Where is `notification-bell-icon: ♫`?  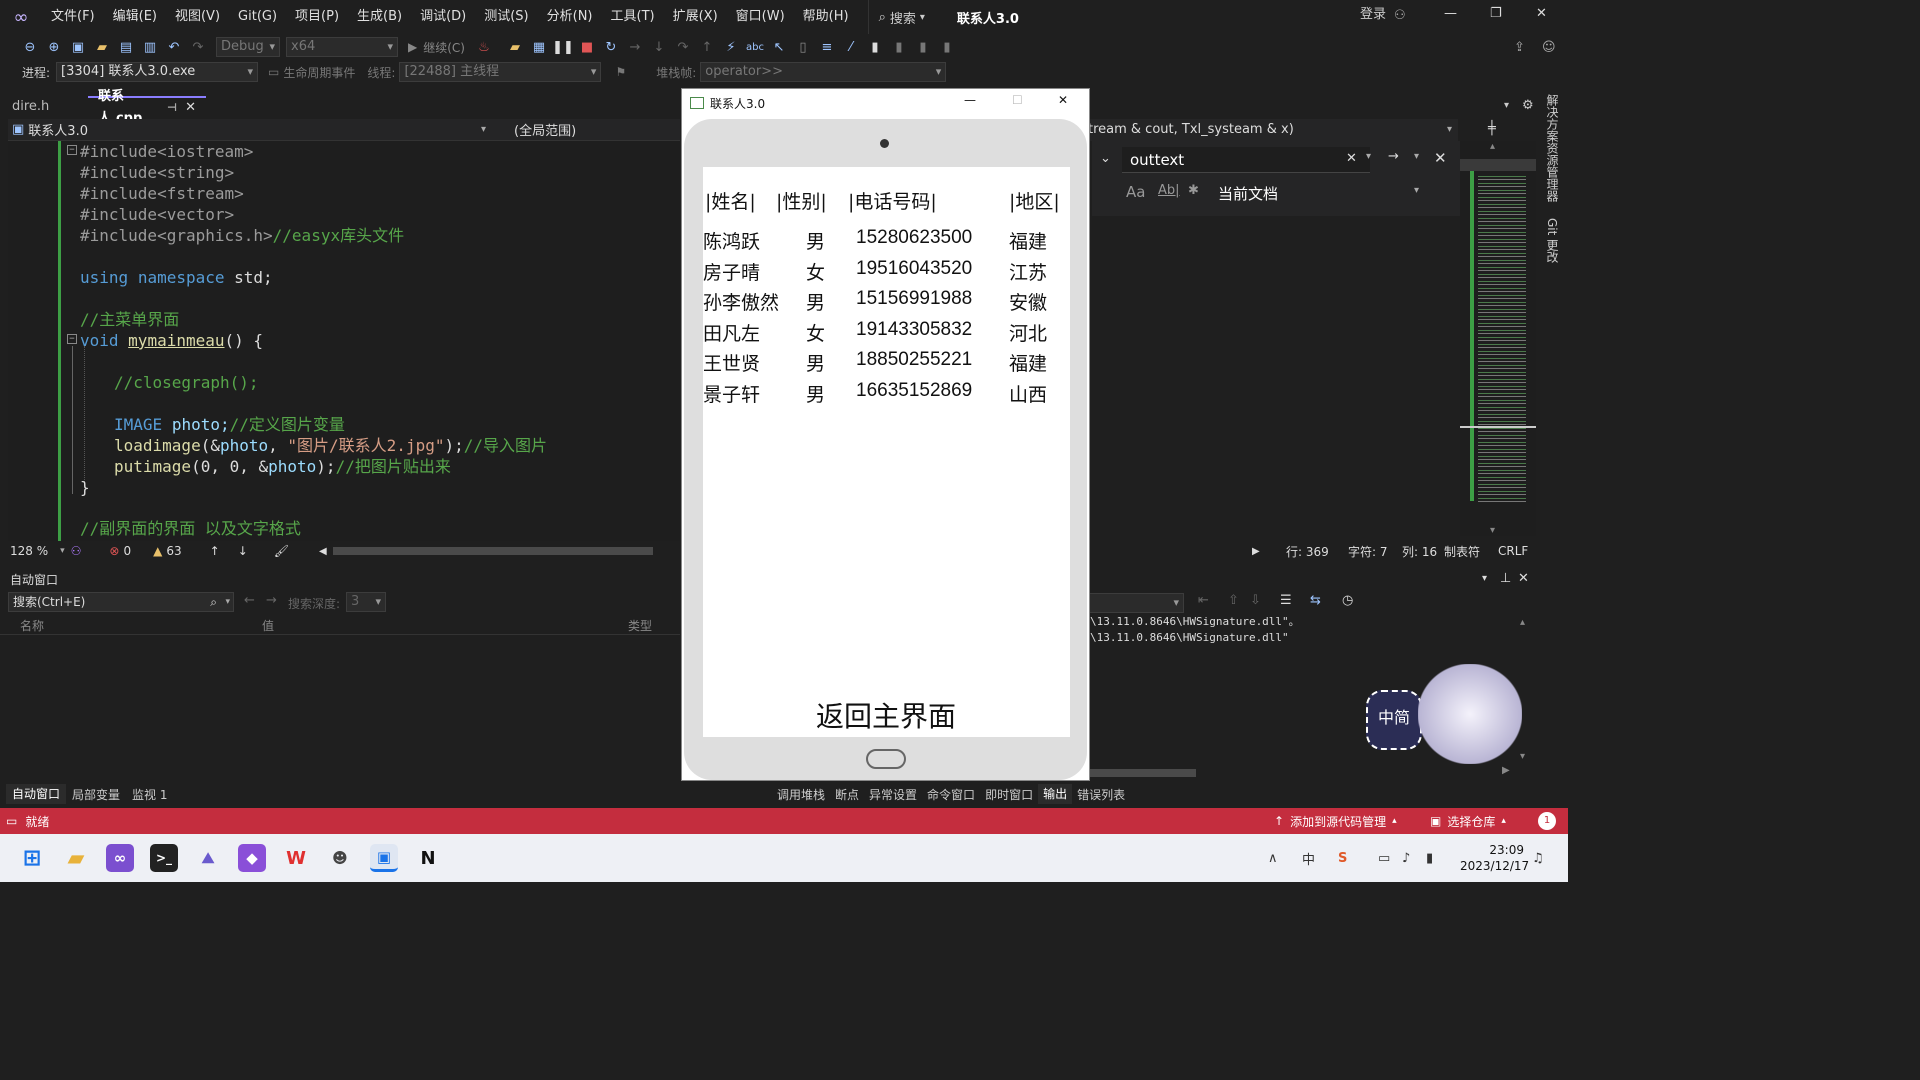 notification-bell-icon: ♫ is located at coordinates (1538, 858).